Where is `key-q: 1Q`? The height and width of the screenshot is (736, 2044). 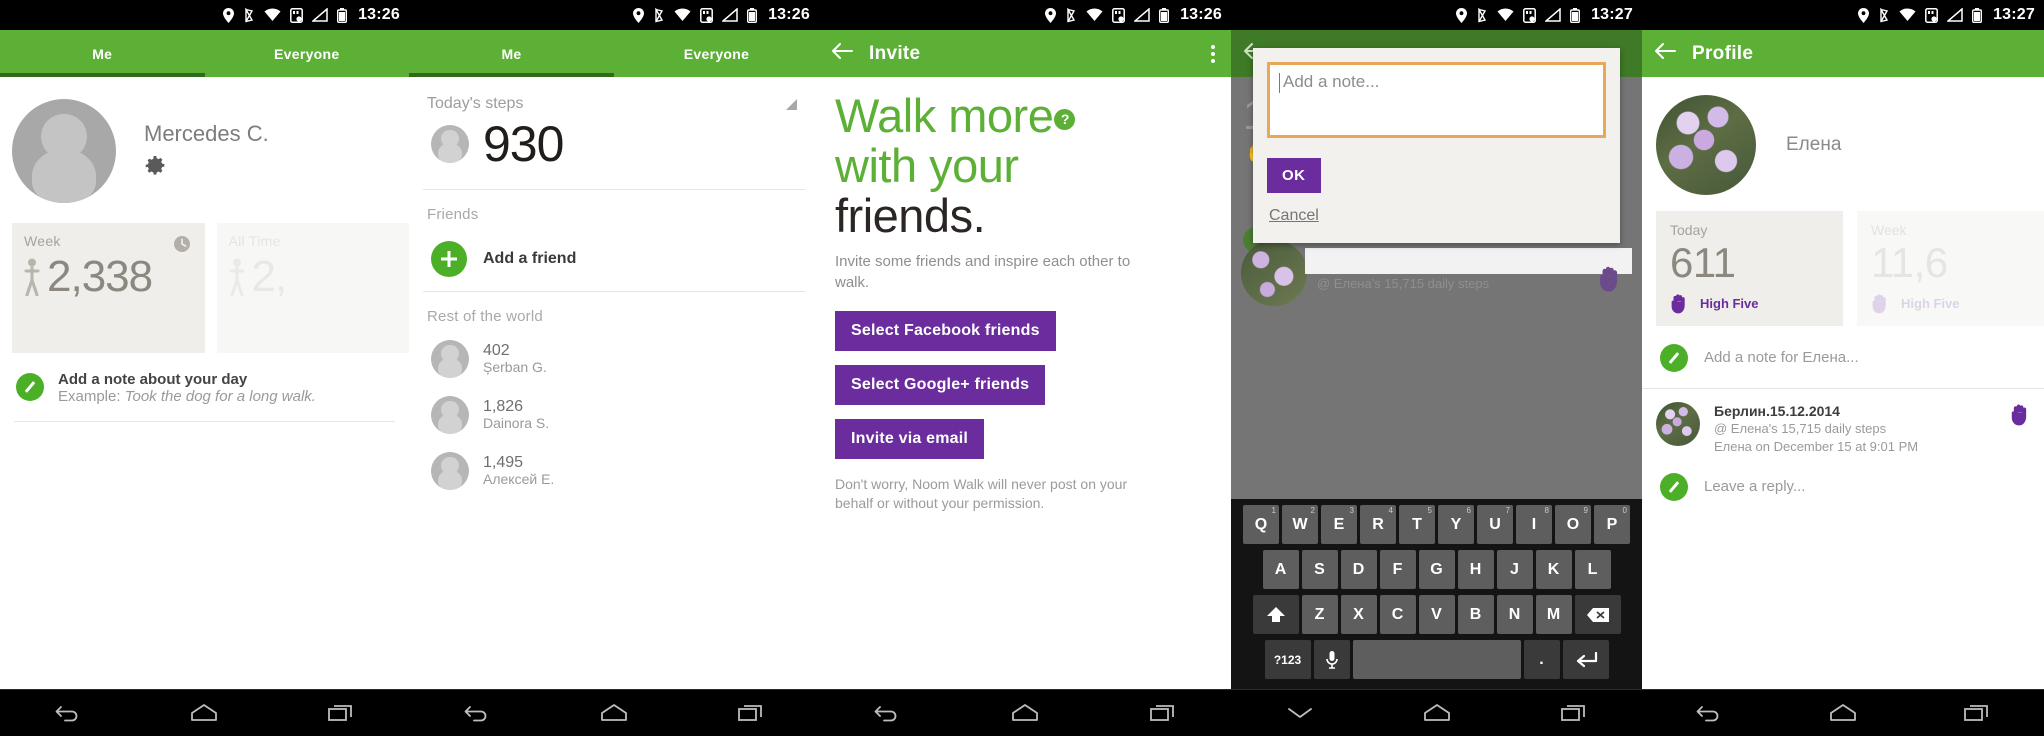 key-q: 1Q is located at coordinates (1261, 524).